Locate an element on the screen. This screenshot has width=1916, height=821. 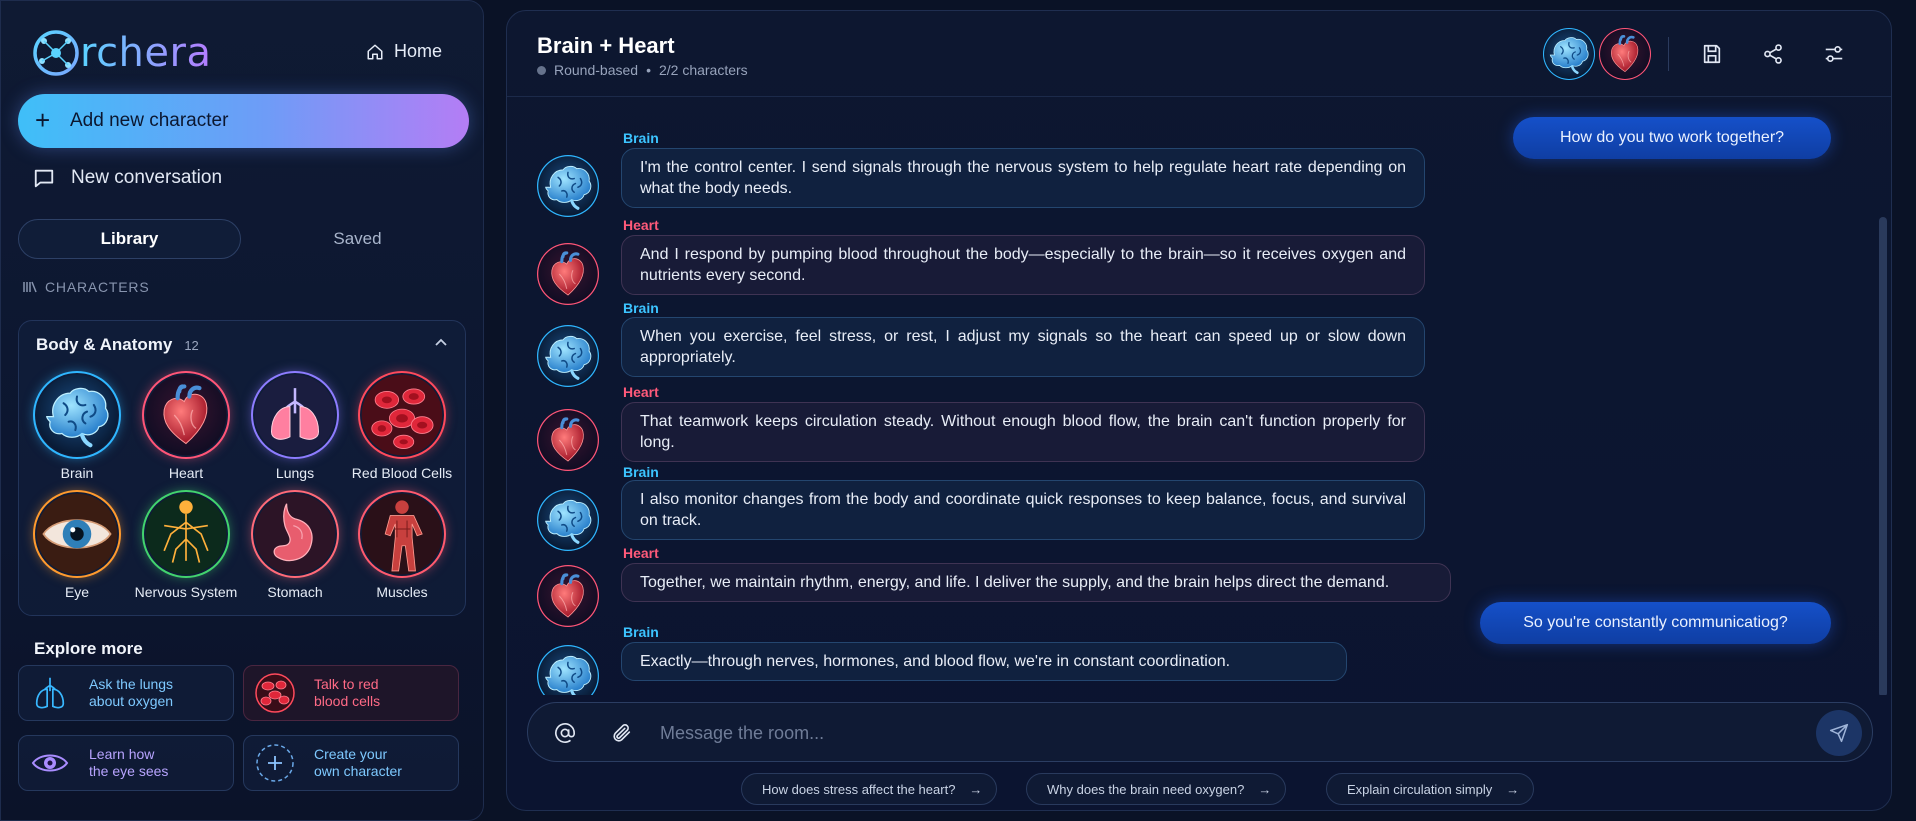
explore-card-line: Learn how is located at coordinates (122, 754).